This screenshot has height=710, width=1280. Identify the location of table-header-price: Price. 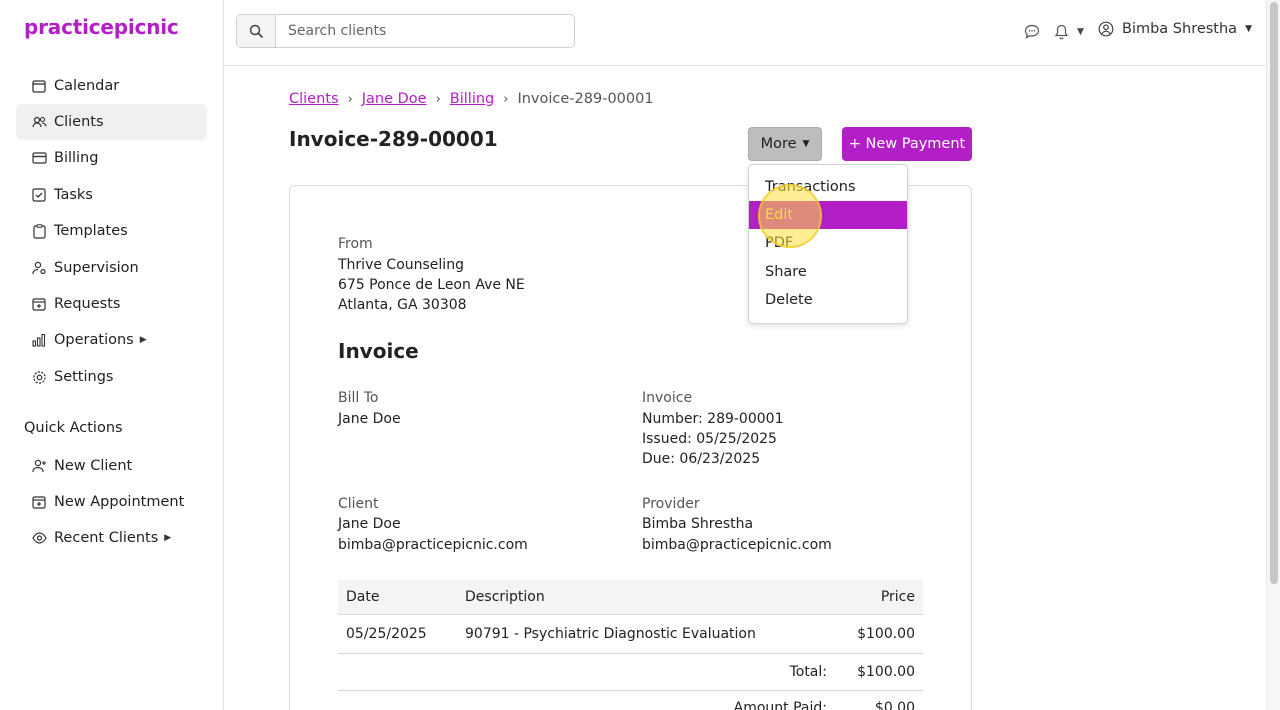
(897, 597).